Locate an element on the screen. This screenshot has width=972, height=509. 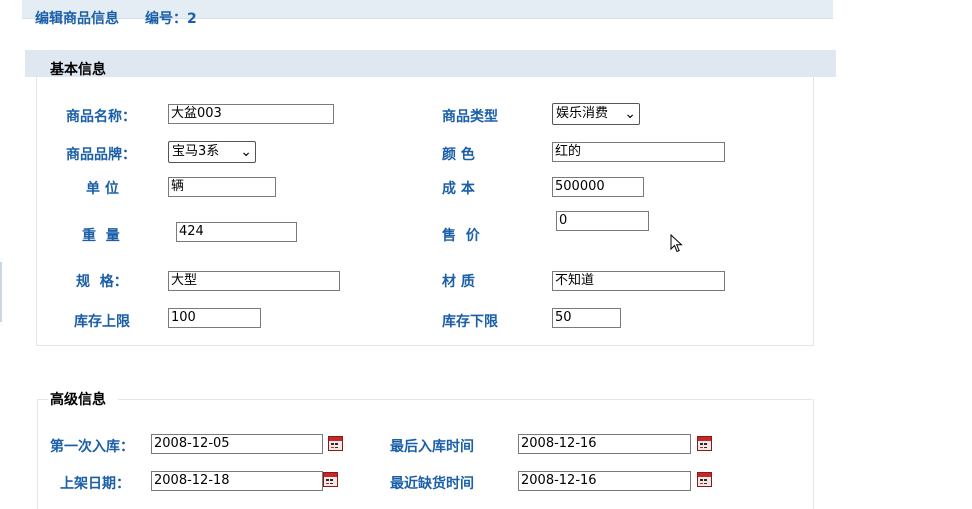
page-title: 编辑商品信息 is located at coordinates (77, 19).